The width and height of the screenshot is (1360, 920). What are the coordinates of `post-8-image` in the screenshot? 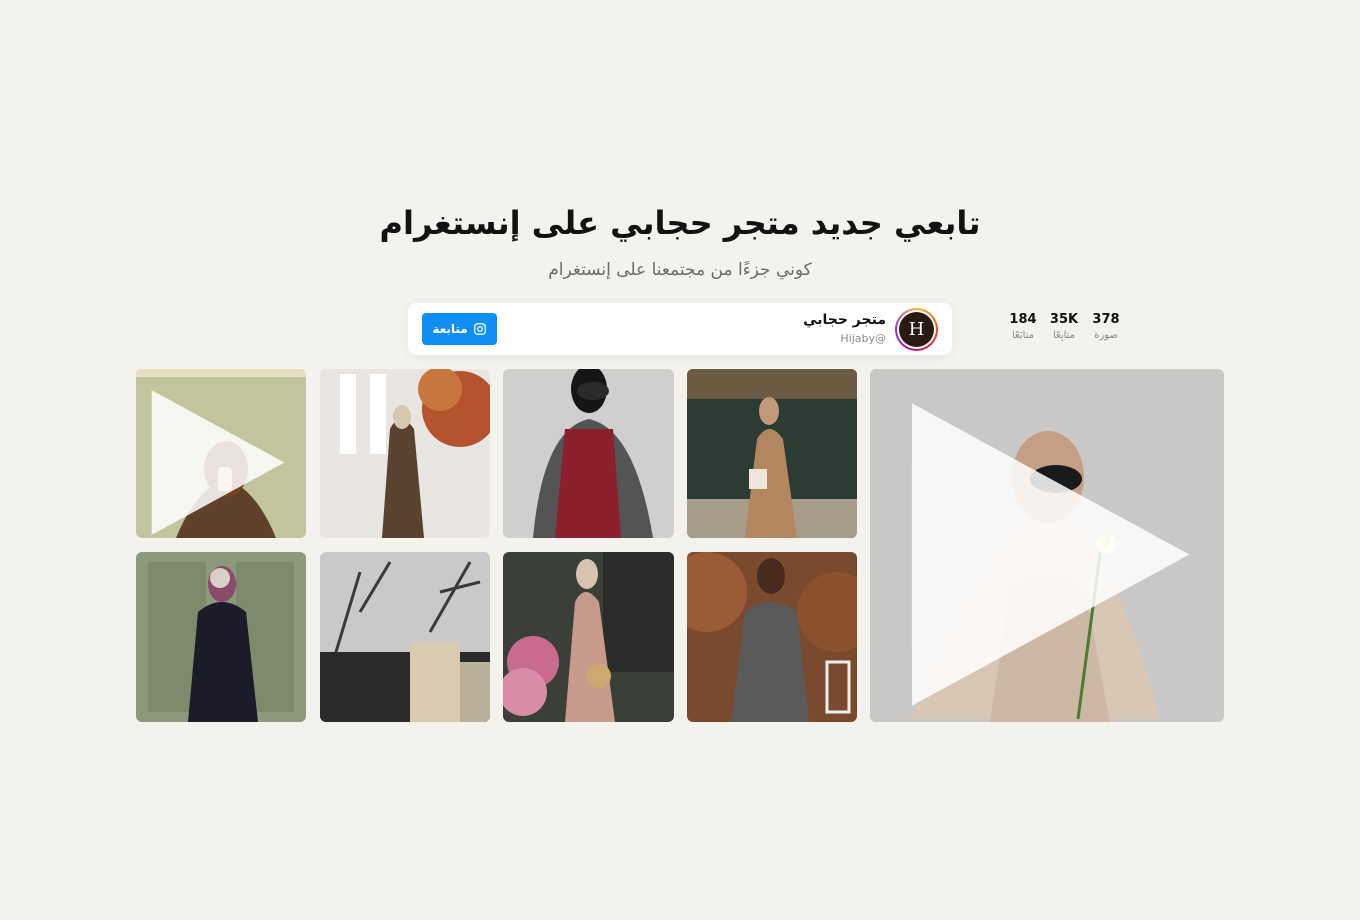 It's located at (221, 637).